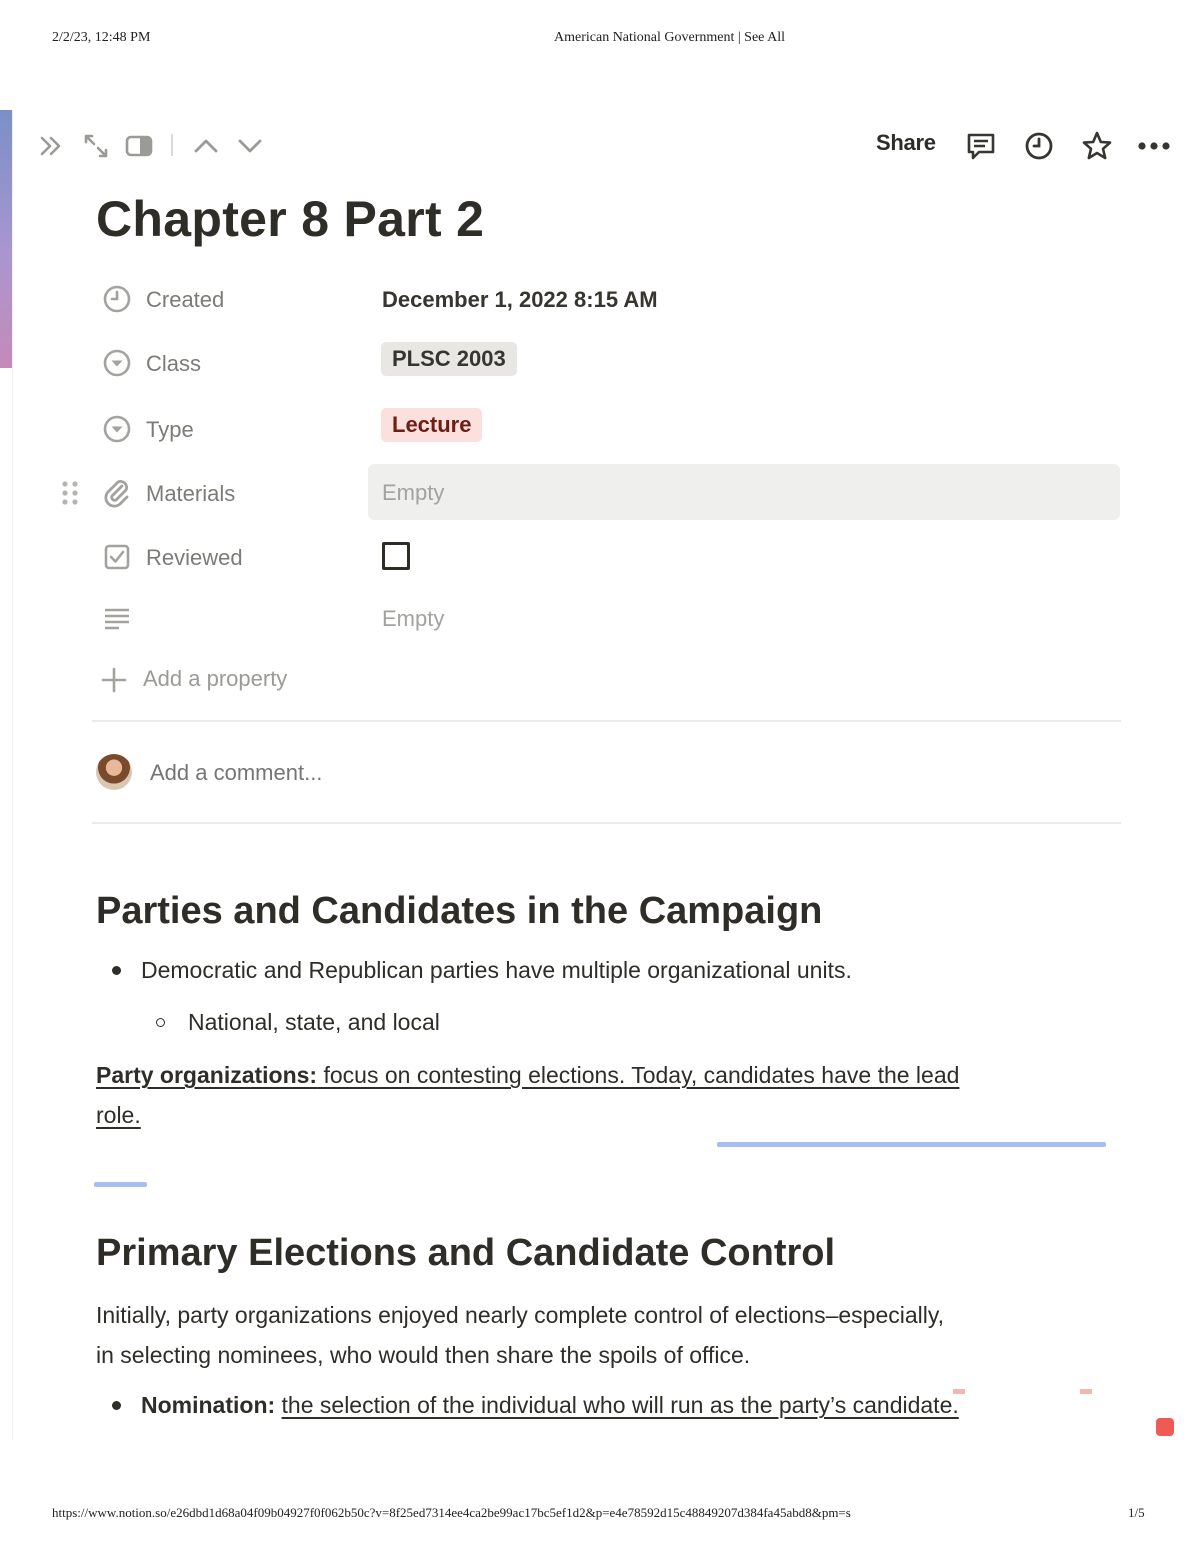  I want to click on comment-icon, so click(981, 146).